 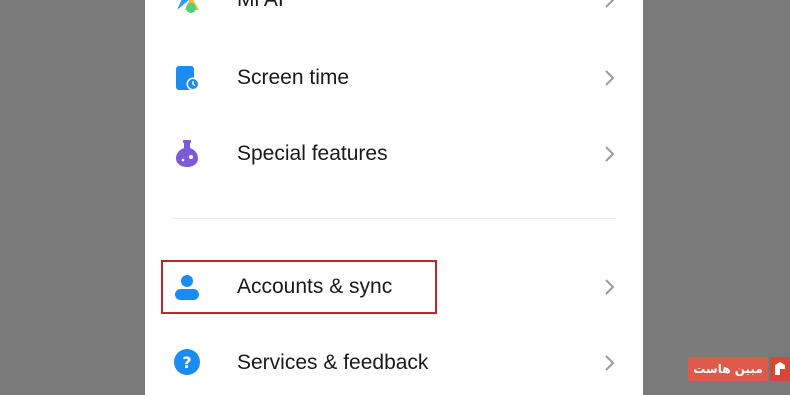 I want to click on settings-item-screen-time: Screen time, so click(x=394, y=78).